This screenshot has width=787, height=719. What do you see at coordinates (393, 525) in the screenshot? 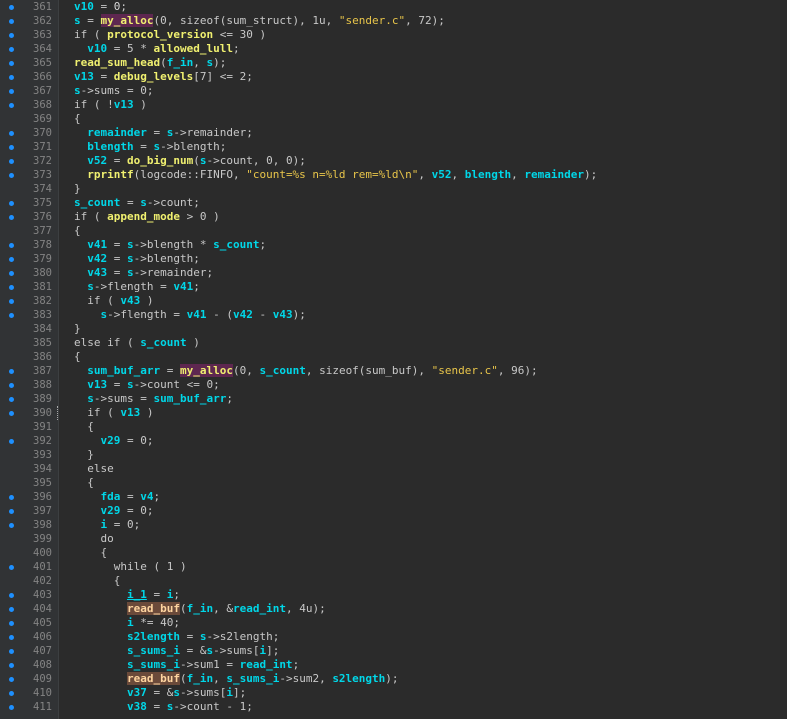
I see `code-line: 398 i = 0;` at bounding box center [393, 525].